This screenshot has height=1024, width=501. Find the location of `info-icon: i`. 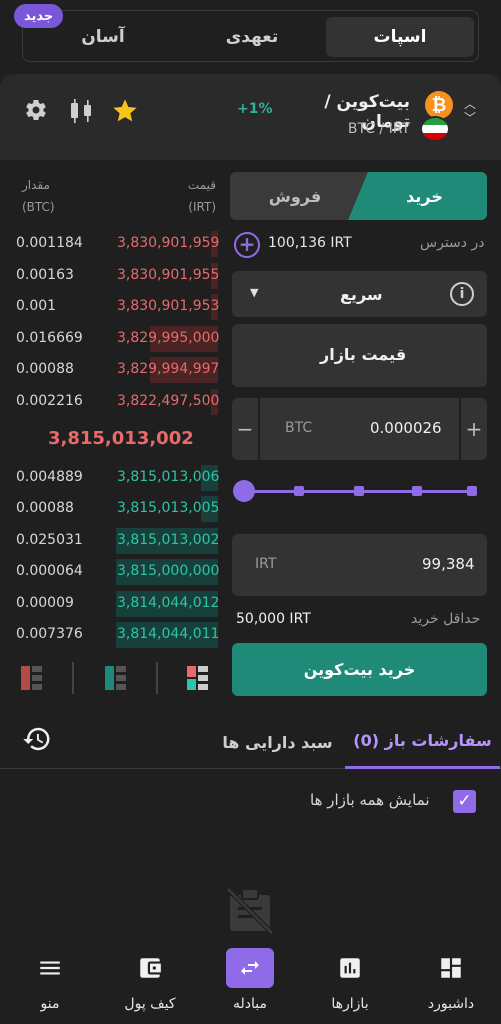

info-icon: i is located at coordinates (462, 294).